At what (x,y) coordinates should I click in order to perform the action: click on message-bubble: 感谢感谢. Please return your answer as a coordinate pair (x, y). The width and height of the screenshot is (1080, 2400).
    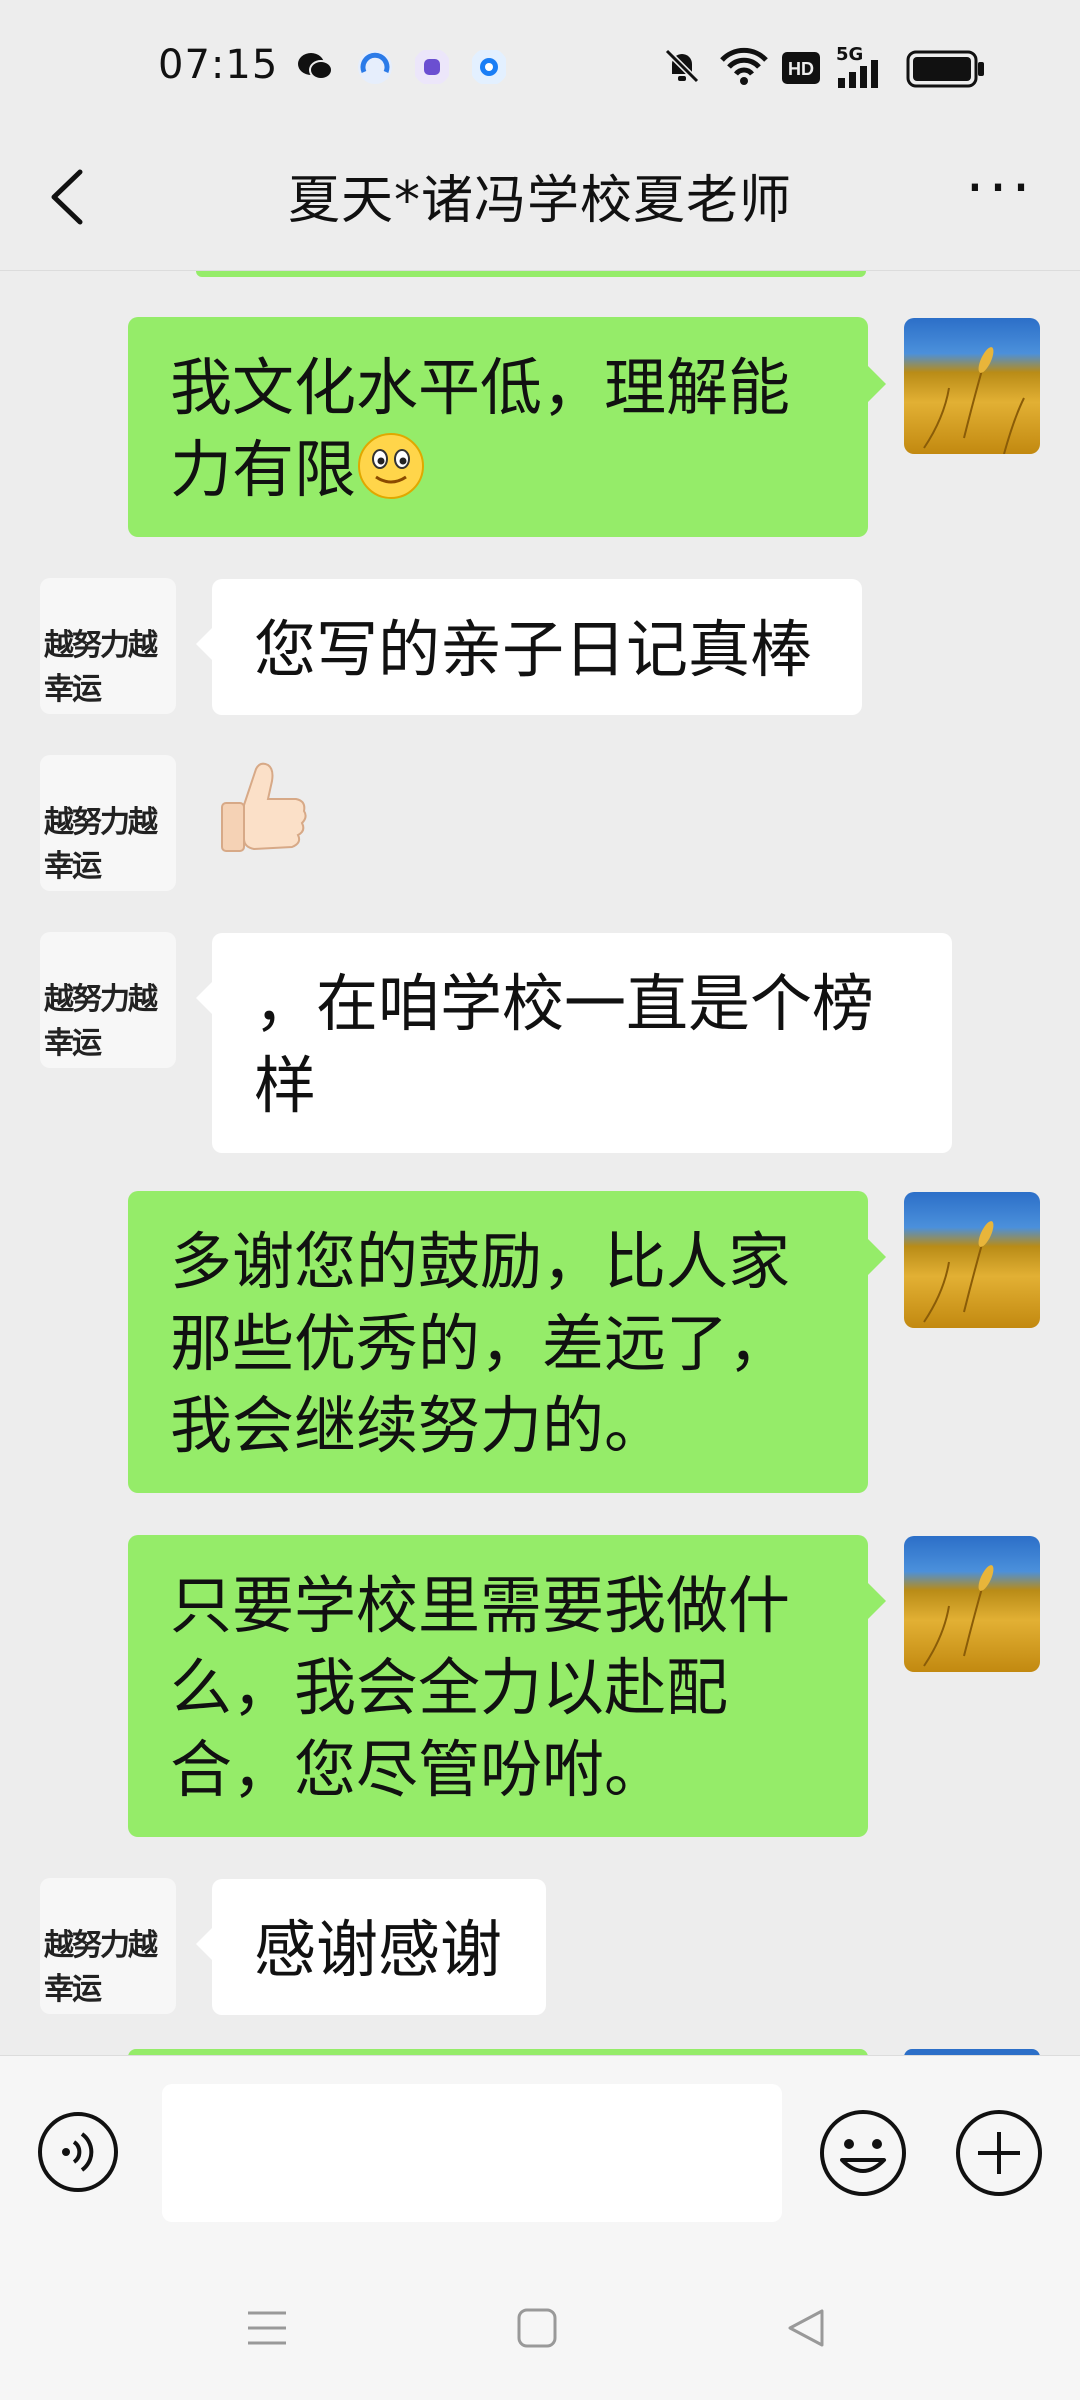
    Looking at the image, I should click on (379, 1947).